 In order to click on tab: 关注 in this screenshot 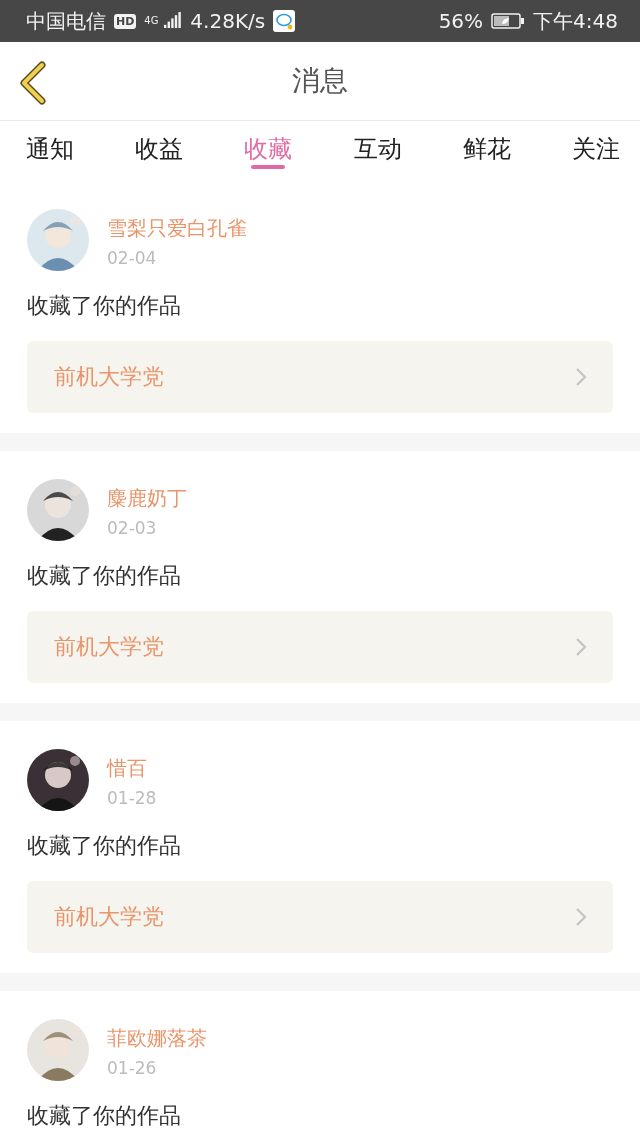, I will do `click(595, 145)`.